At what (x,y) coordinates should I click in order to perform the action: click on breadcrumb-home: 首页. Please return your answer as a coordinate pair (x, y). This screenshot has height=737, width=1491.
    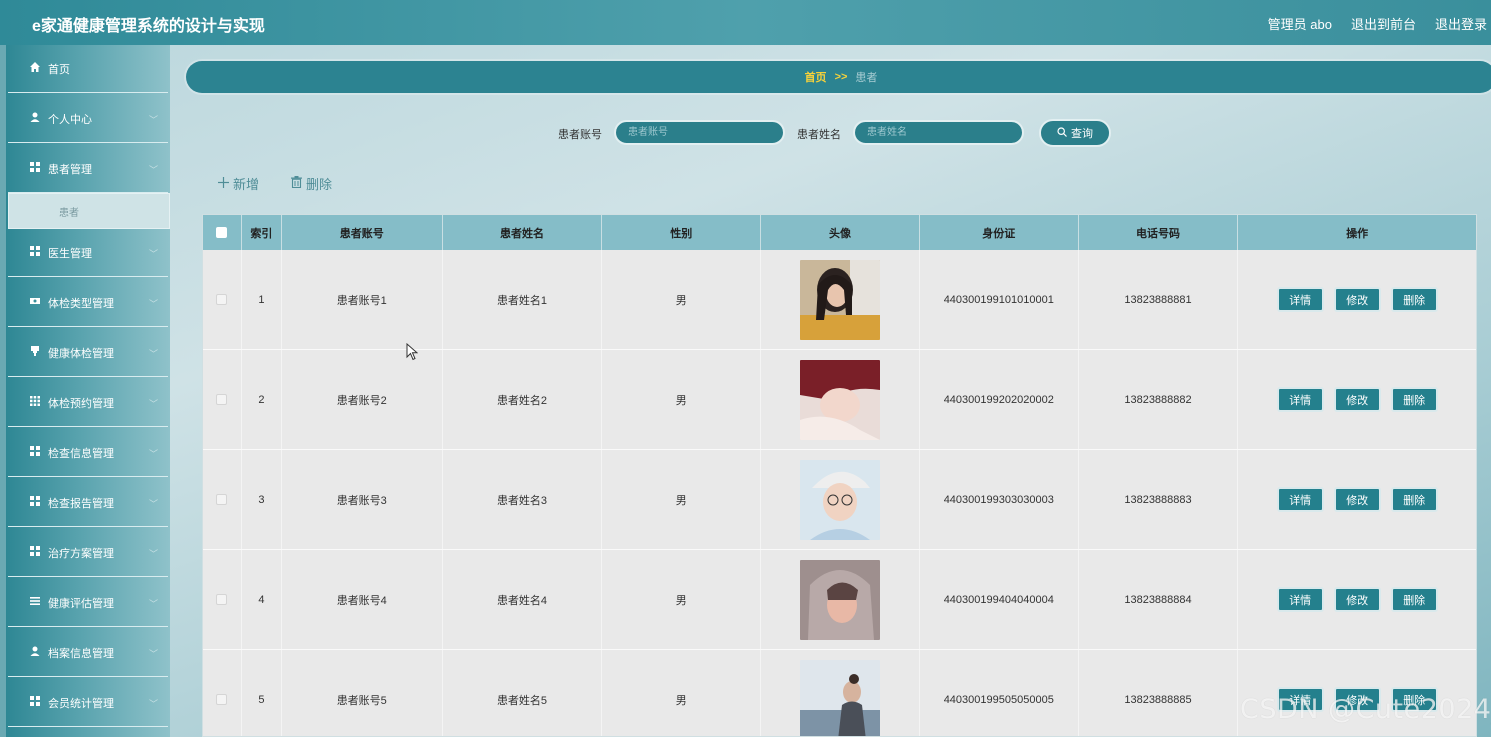
    Looking at the image, I should click on (816, 77).